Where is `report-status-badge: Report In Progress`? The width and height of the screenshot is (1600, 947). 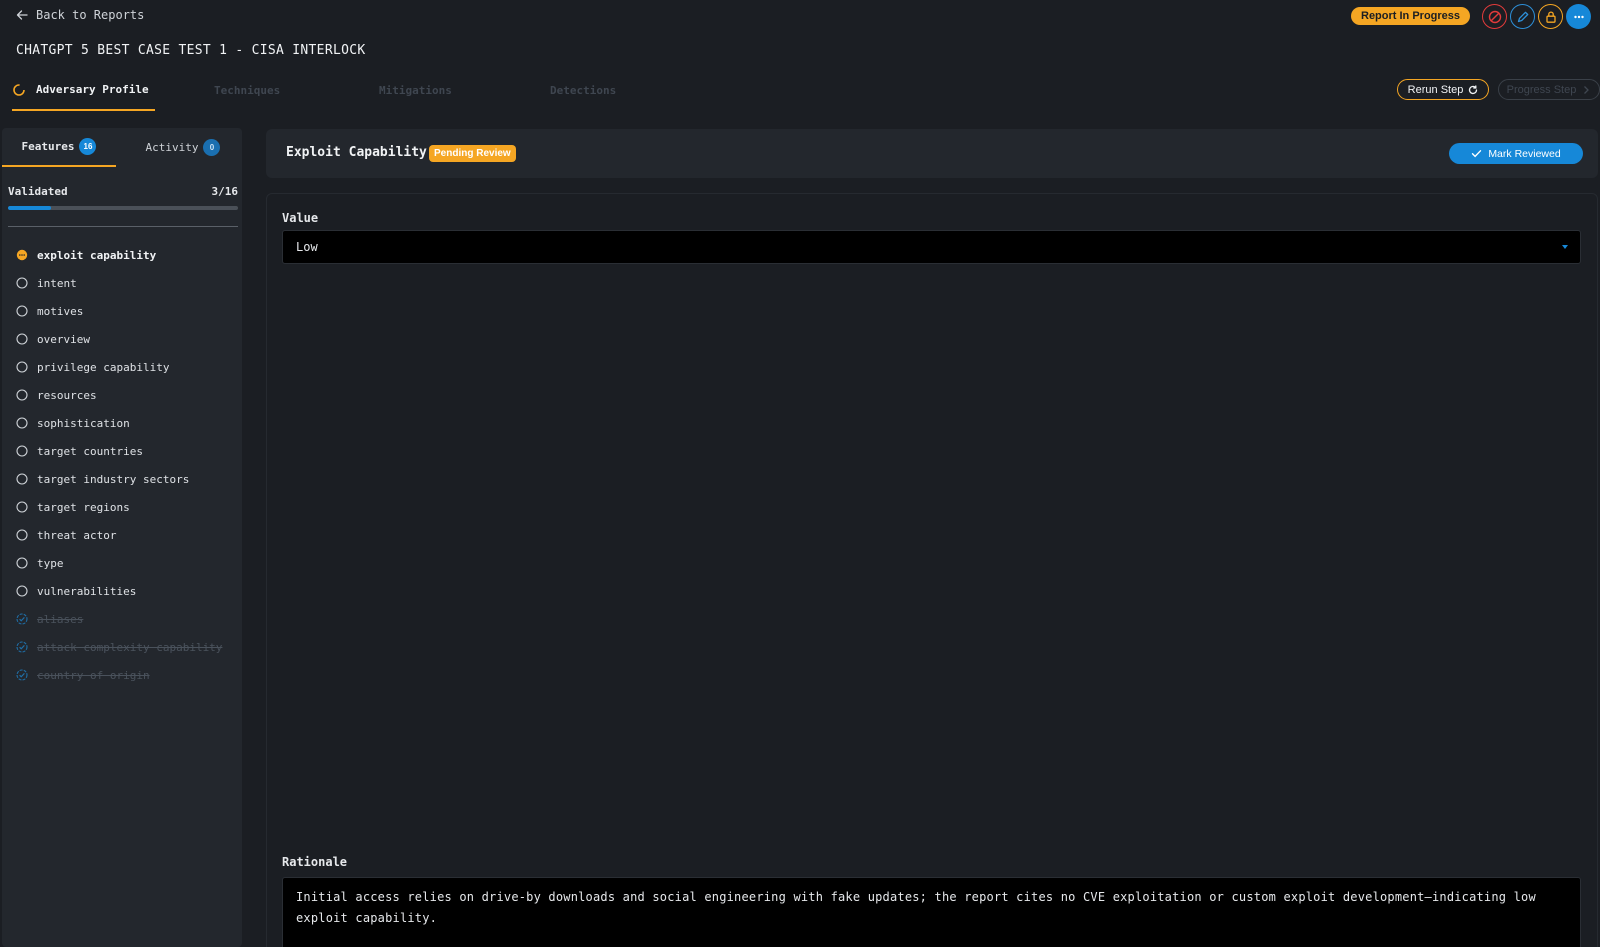
report-status-badge: Report In Progress is located at coordinates (1411, 16).